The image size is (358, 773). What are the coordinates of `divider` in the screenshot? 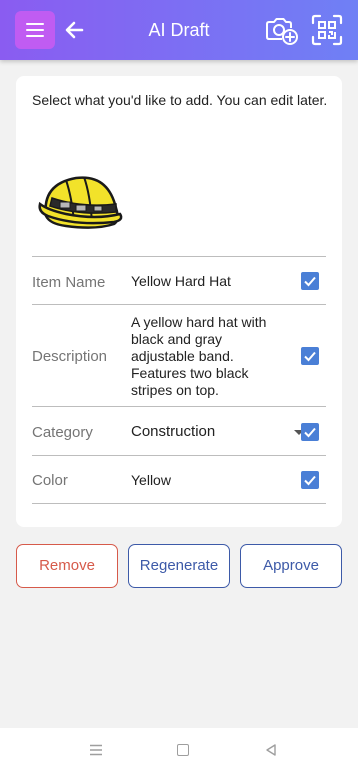 It's located at (179, 503).